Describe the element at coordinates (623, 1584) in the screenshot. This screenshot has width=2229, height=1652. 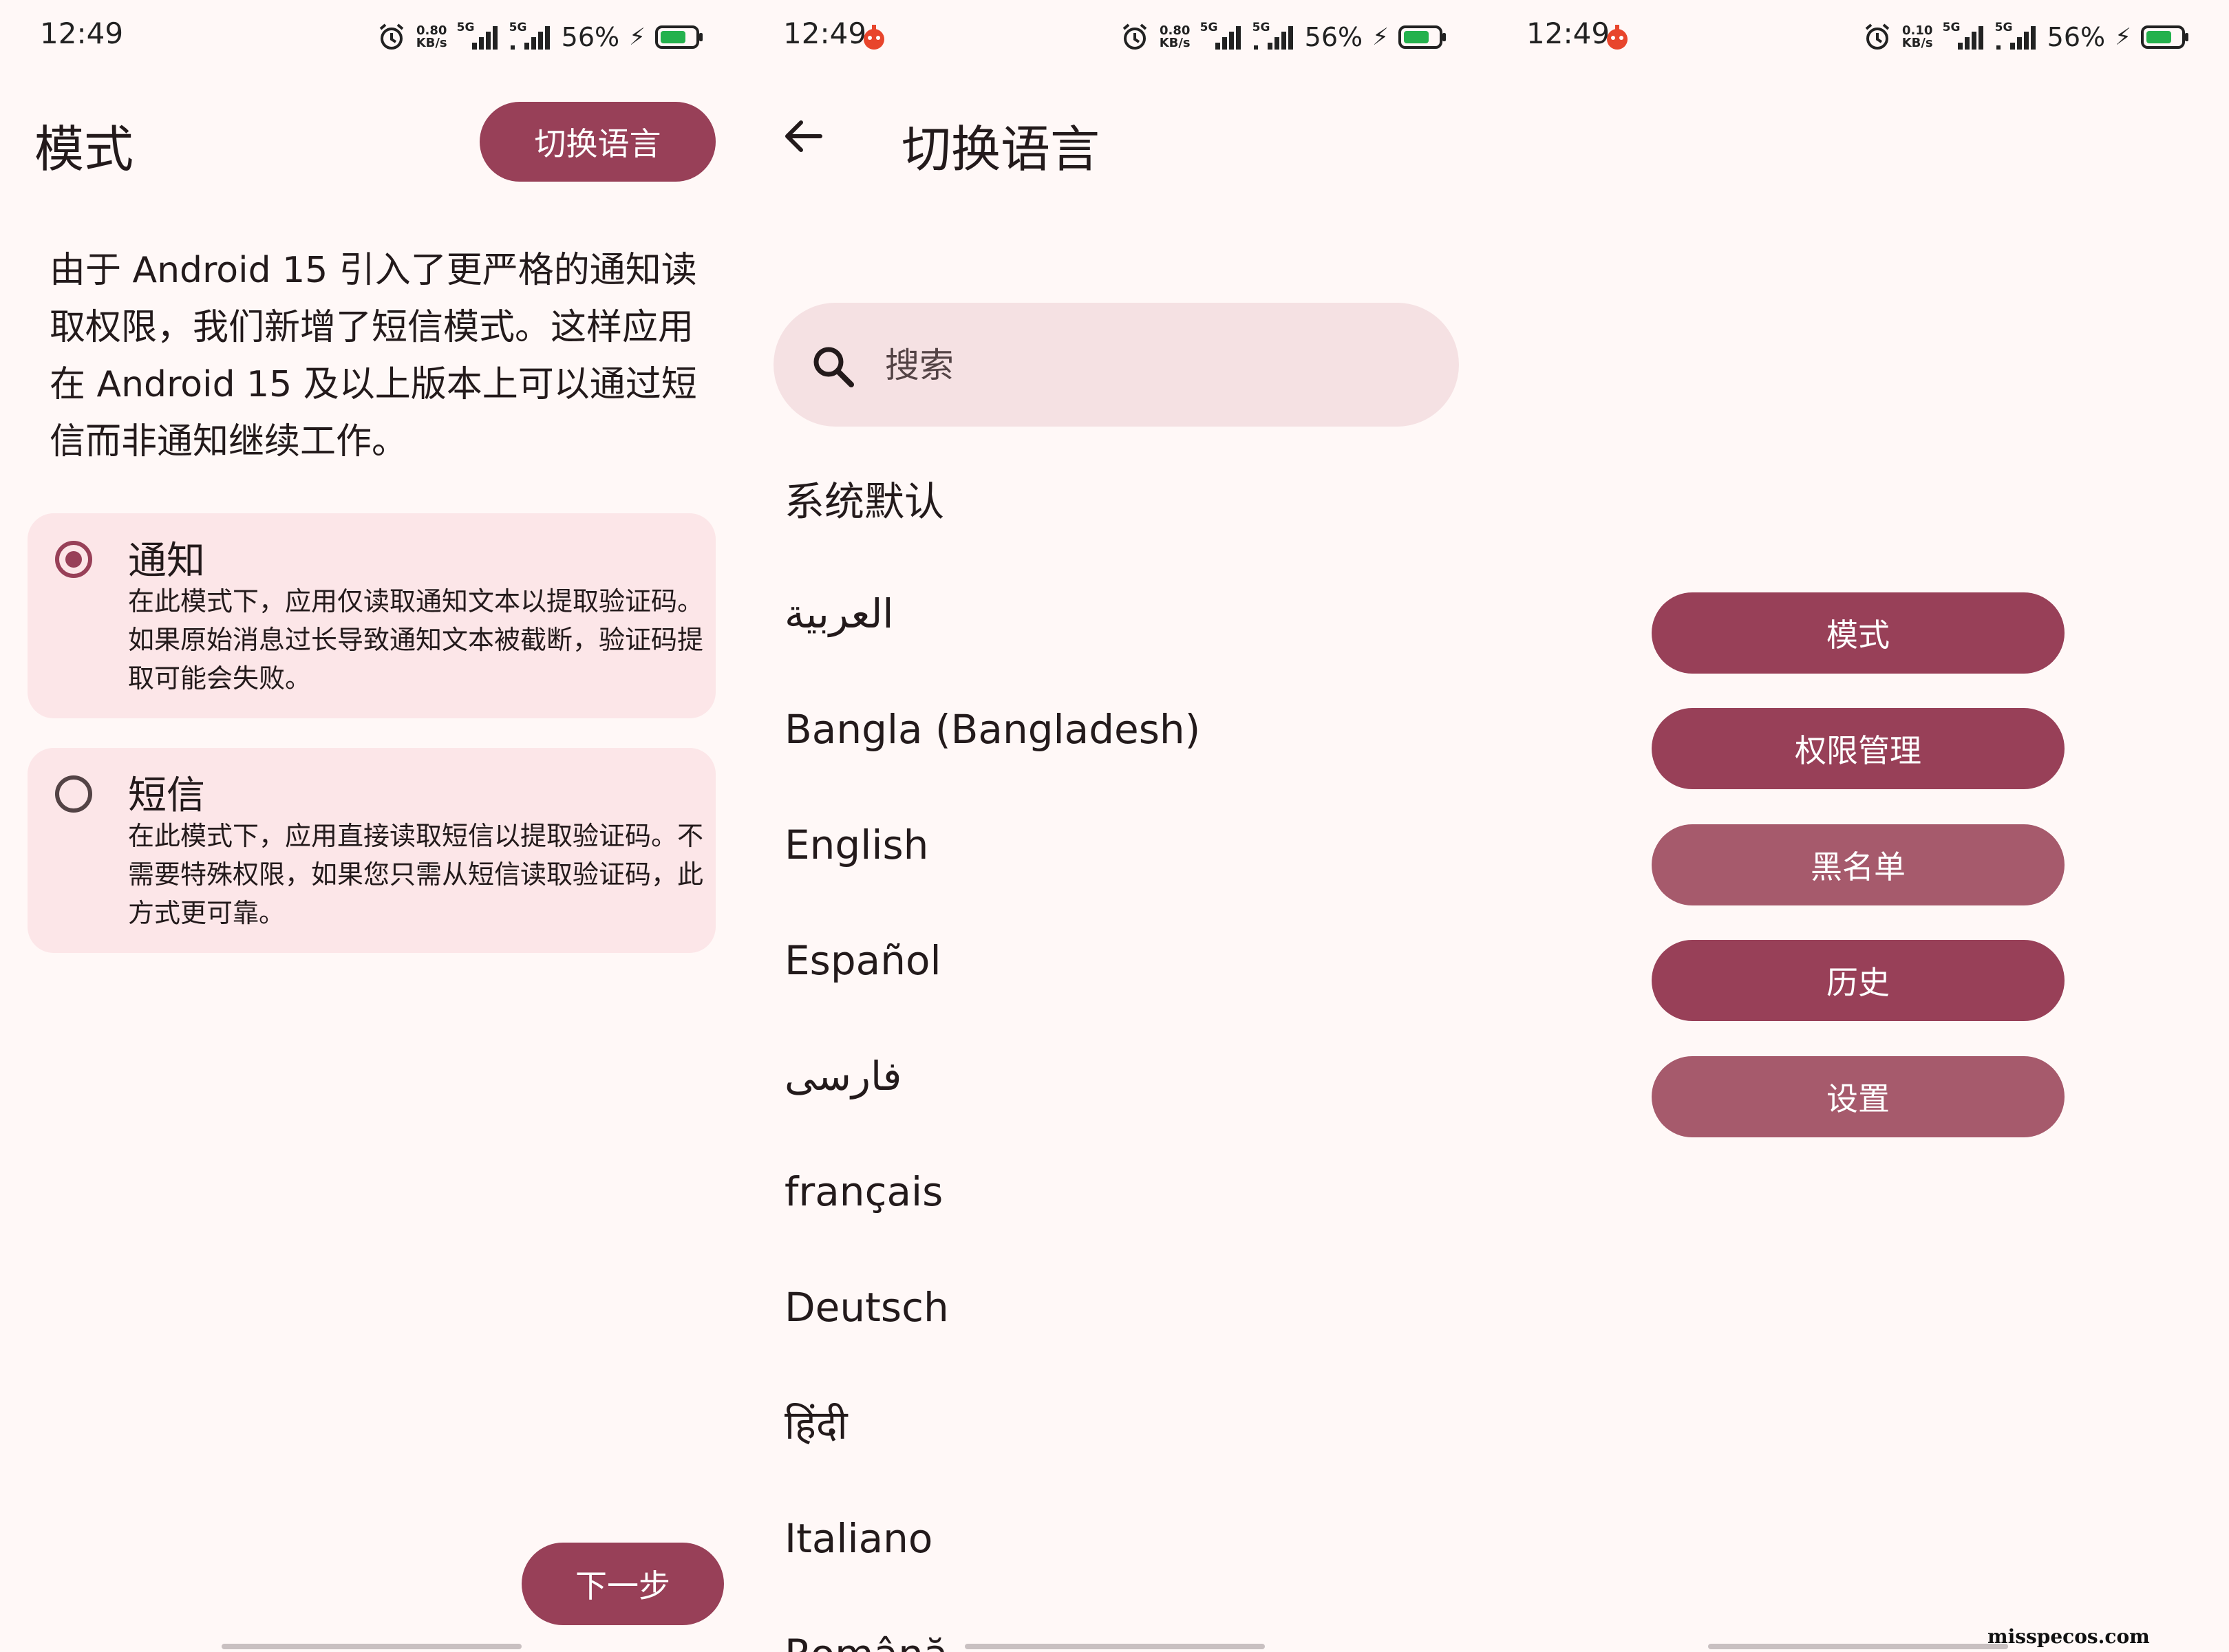
I see `next-button: 下一步` at that location.